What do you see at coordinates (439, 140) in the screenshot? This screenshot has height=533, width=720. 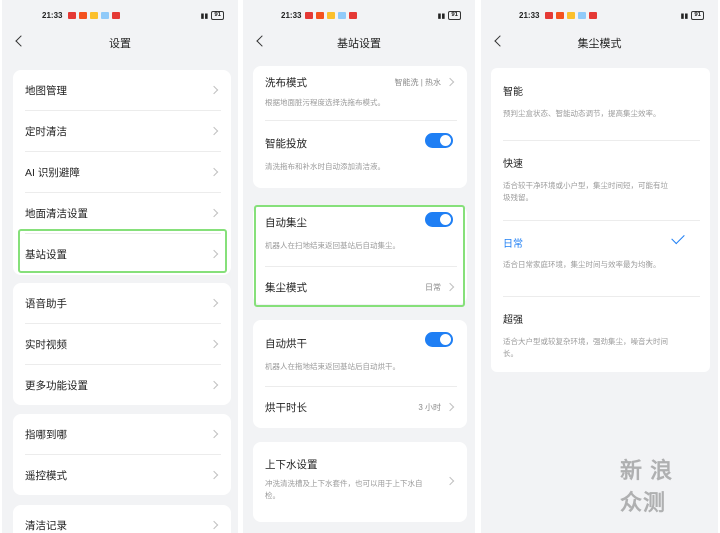 I see `smart-dispense-toggle` at bounding box center [439, 140].